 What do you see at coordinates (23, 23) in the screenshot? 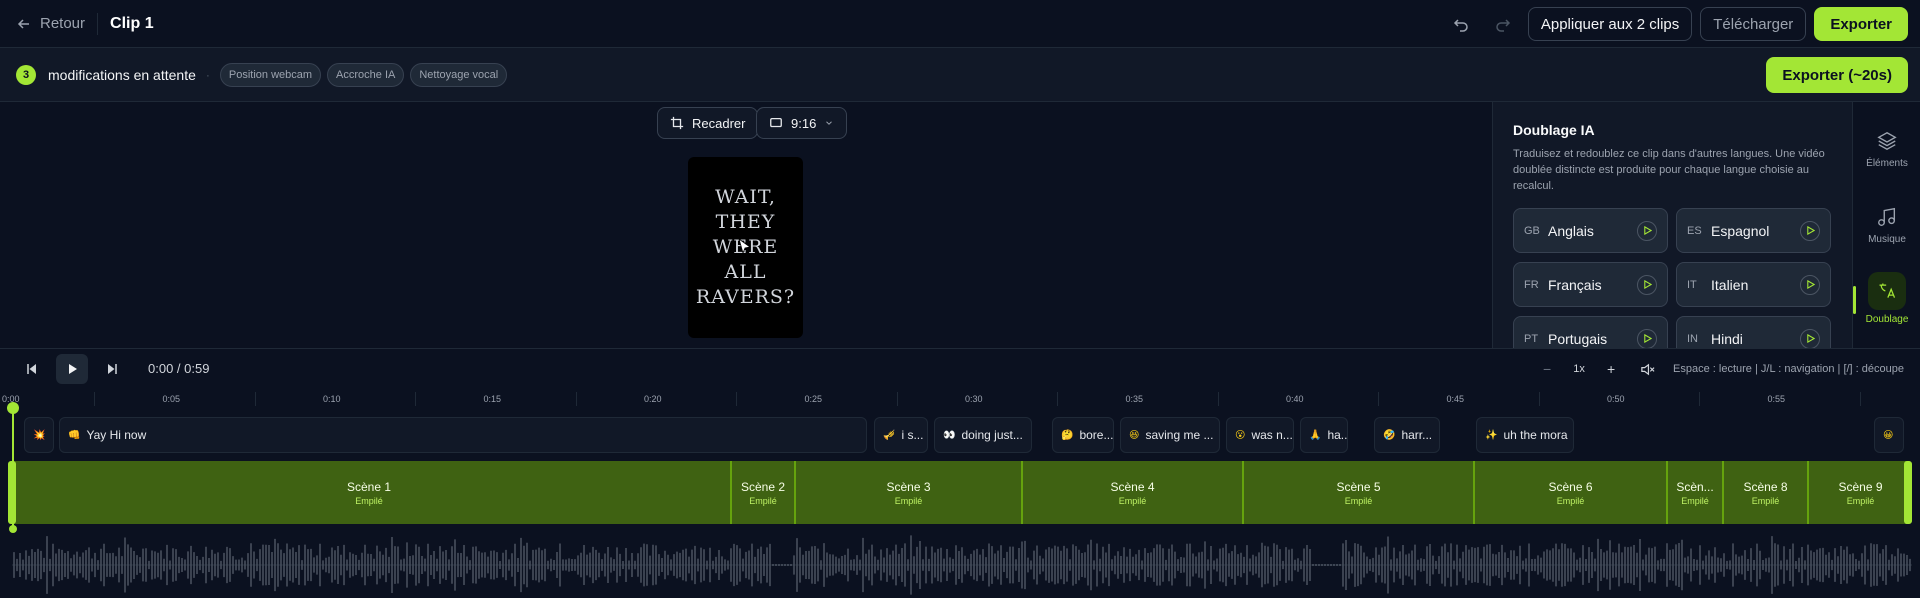
I see `arrow-left-icon` at bounding box center [23, 23].